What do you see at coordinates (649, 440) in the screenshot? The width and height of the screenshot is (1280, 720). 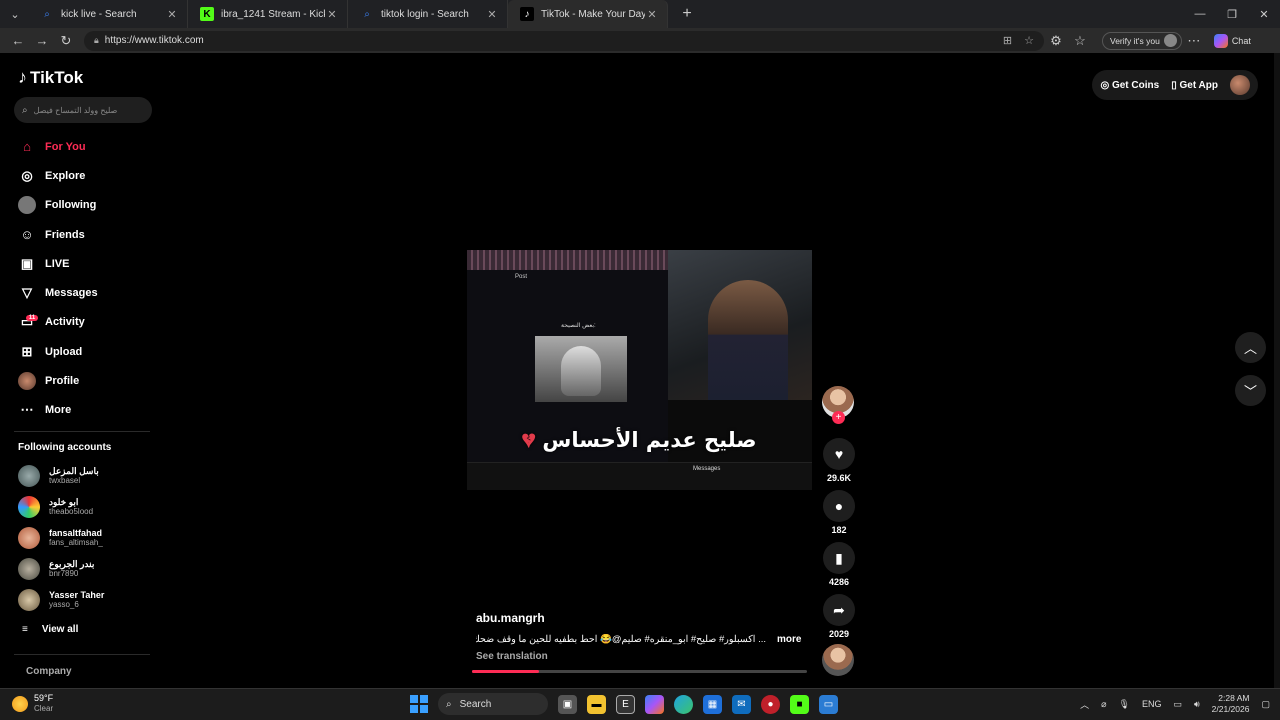 I see `video-caption-text: صليح عديم الأحساس` at bounding box center [649, 440].